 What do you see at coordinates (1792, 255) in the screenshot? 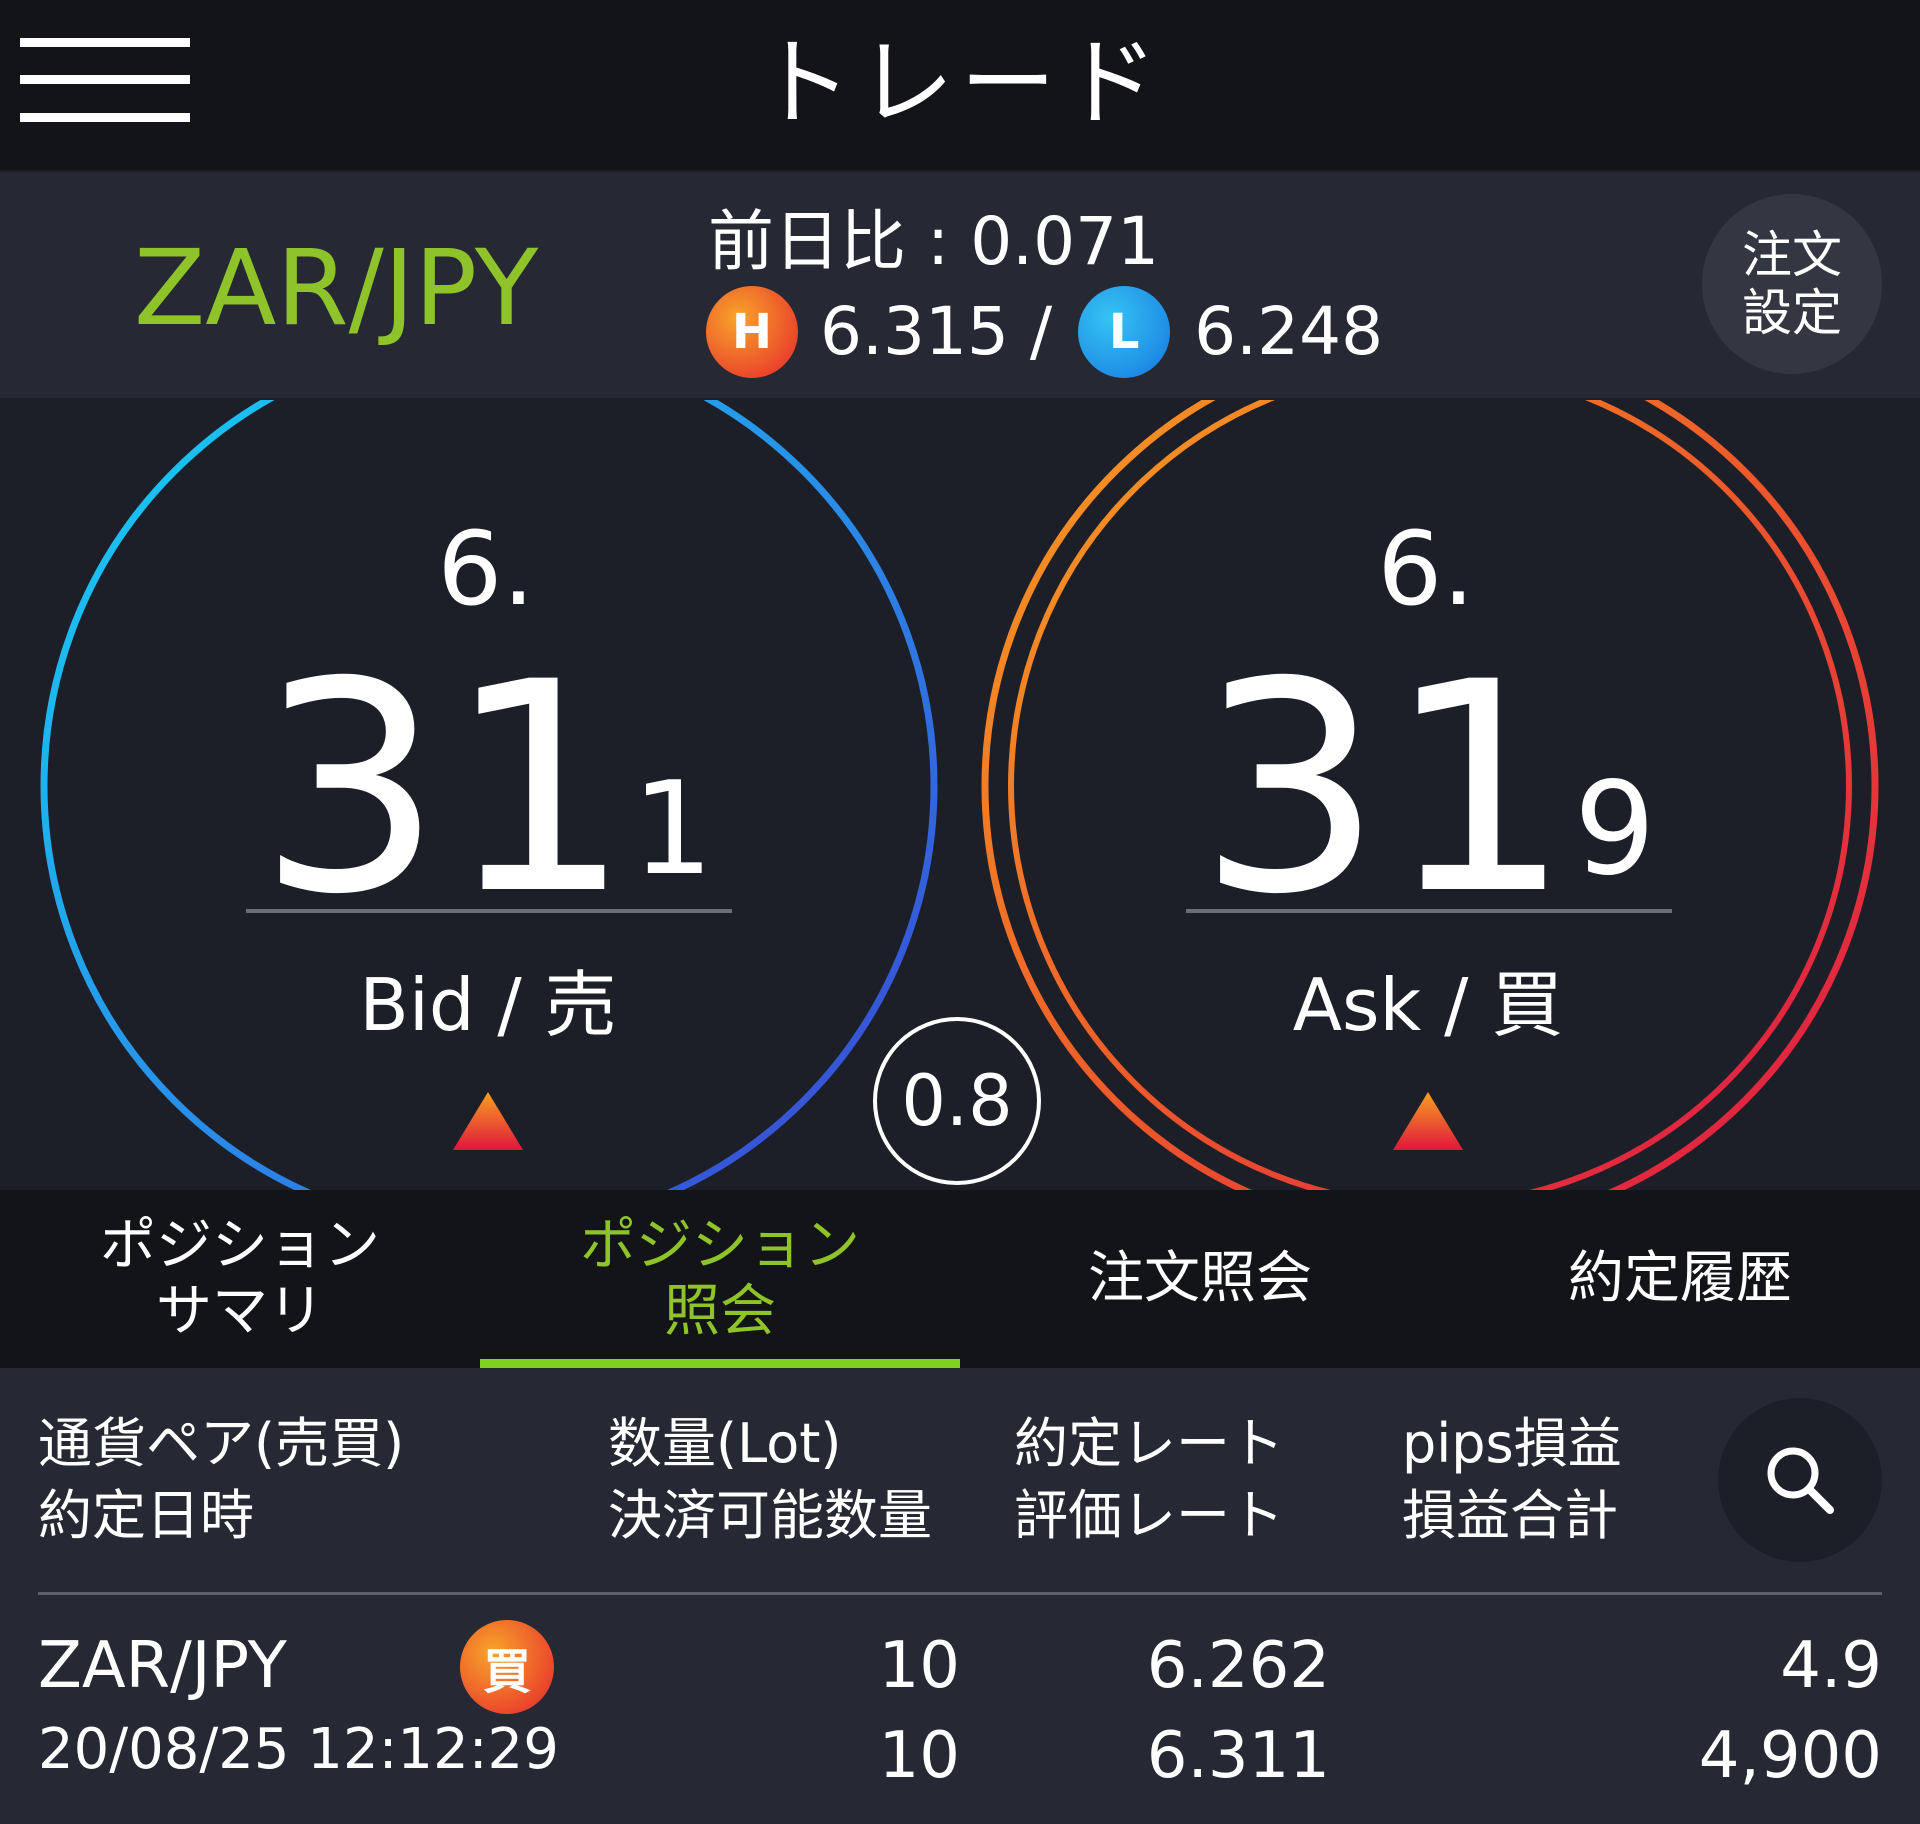
I see `order-settings-label-line1: 注文` at bounding box center [1792, 255].